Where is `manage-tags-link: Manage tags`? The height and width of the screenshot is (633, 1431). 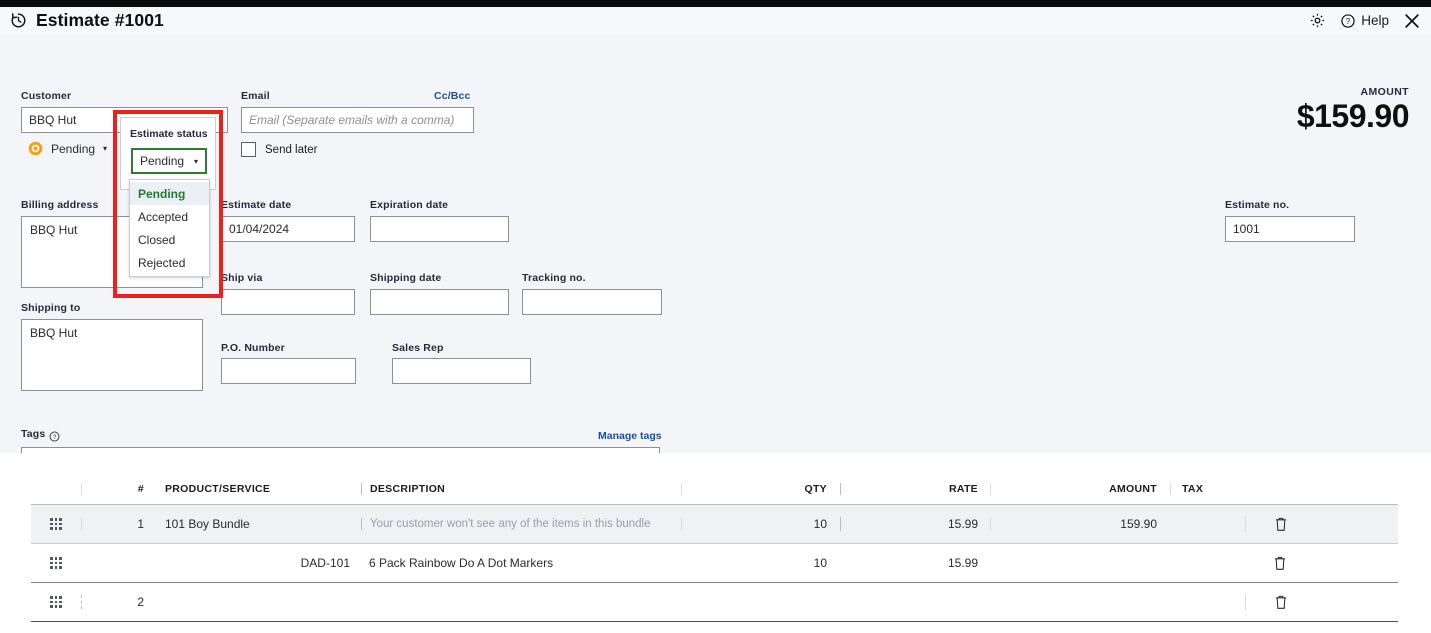
manage-tags-link: Manage tags is located at coordinates (630, 436).